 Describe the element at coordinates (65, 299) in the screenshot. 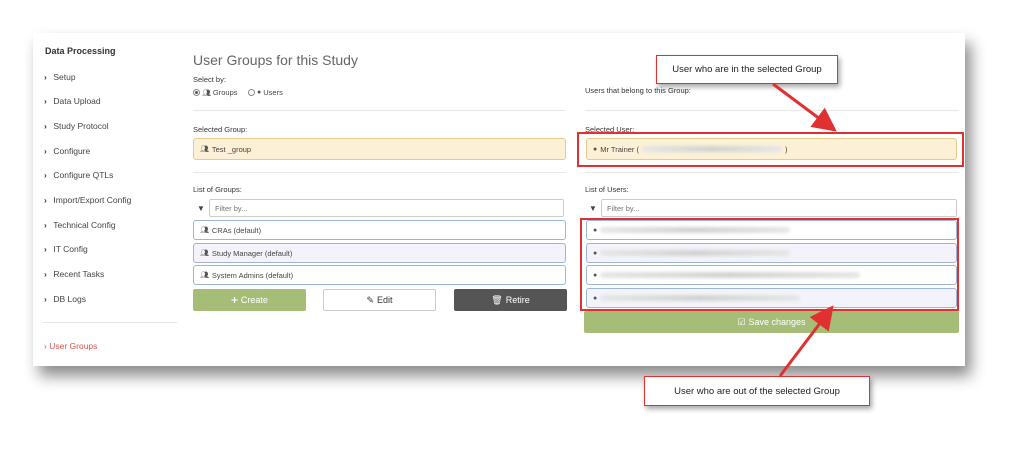

I see `sidebar-item-db-logs: › DB Logs` at that location.